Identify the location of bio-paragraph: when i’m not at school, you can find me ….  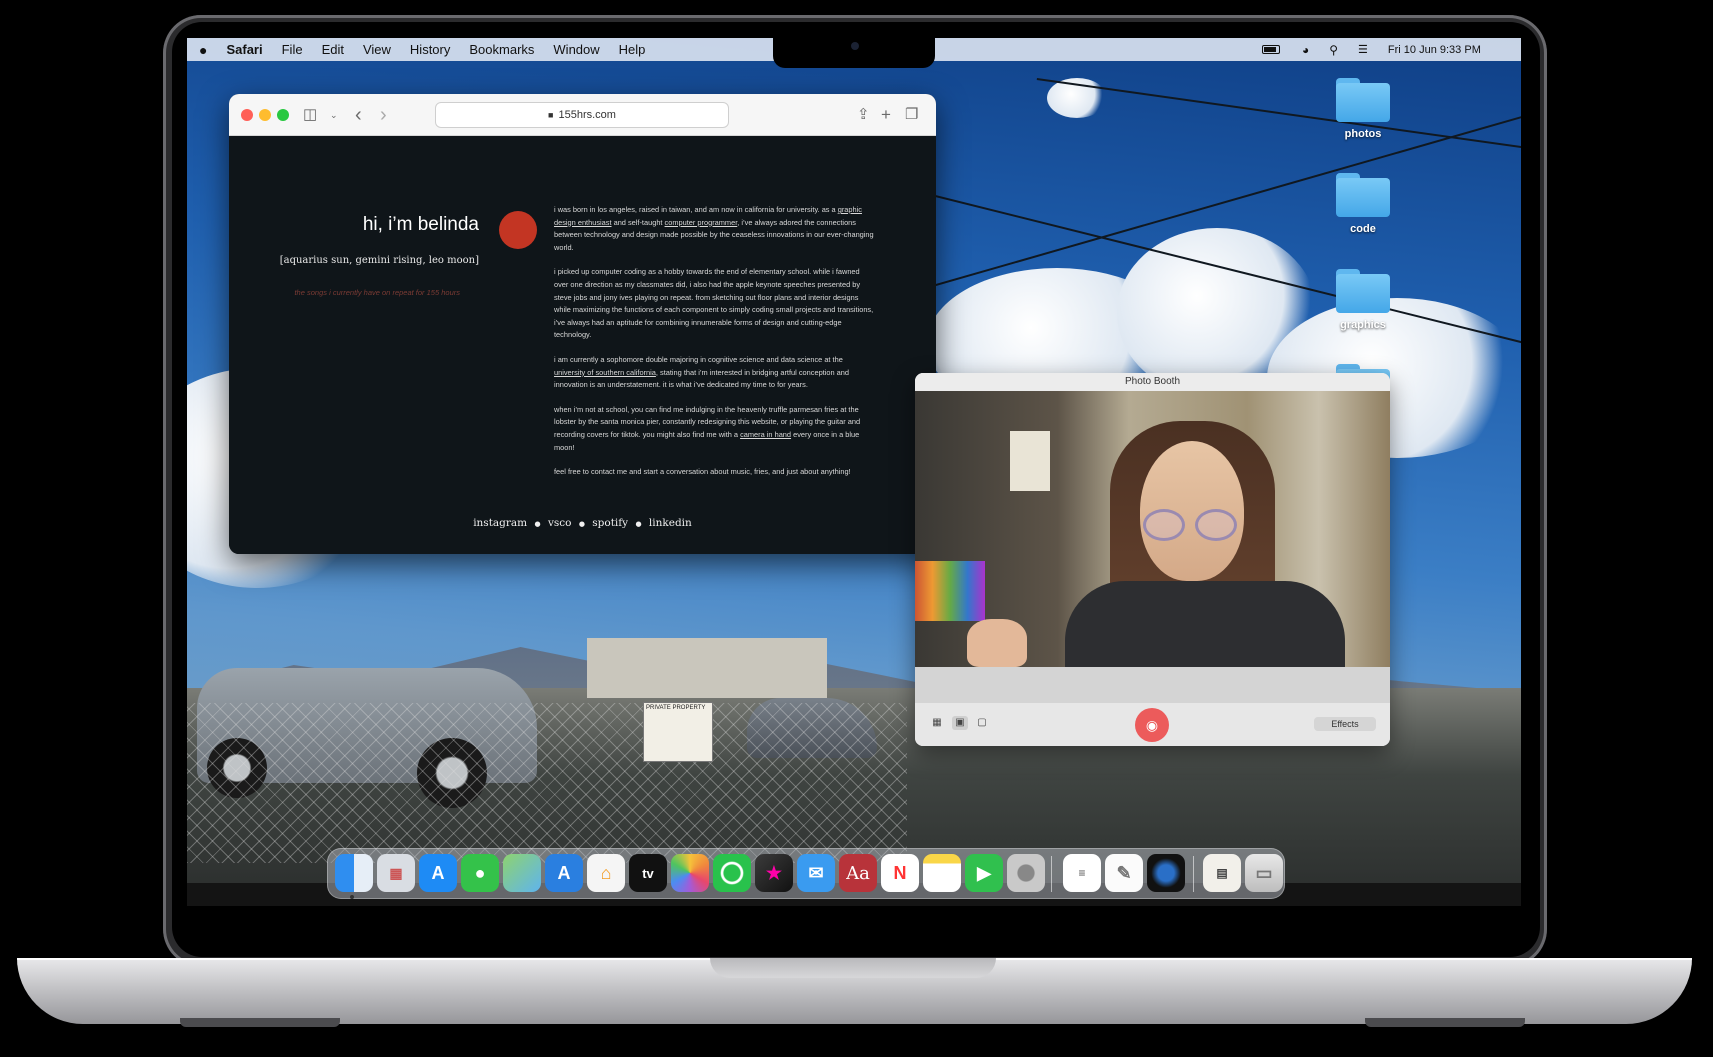
(707, 428).